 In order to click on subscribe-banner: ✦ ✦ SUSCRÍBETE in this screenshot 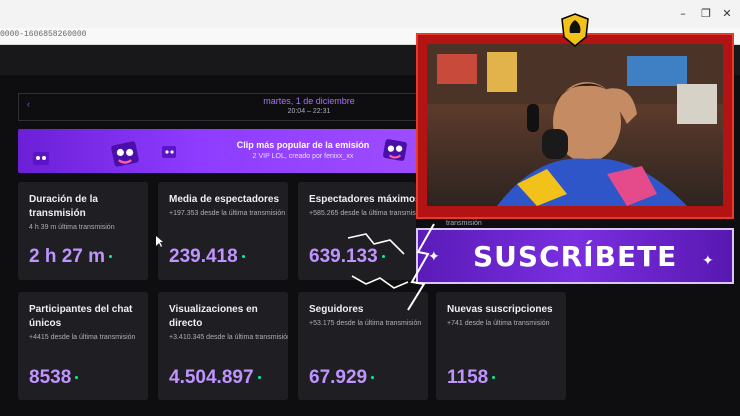, I will do `click(575, 256)`.